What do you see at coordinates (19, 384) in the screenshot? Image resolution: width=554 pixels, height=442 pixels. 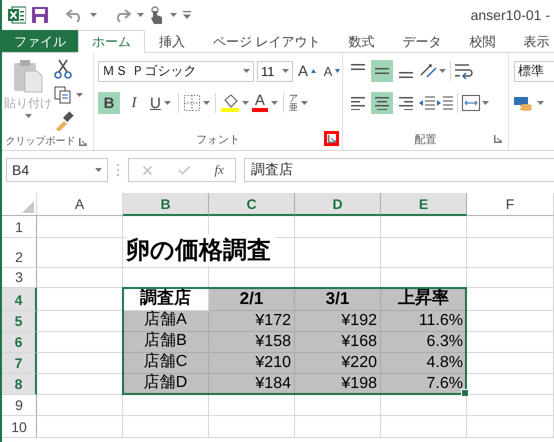 I see `row-header: 8` at bounding box center [19, 384].